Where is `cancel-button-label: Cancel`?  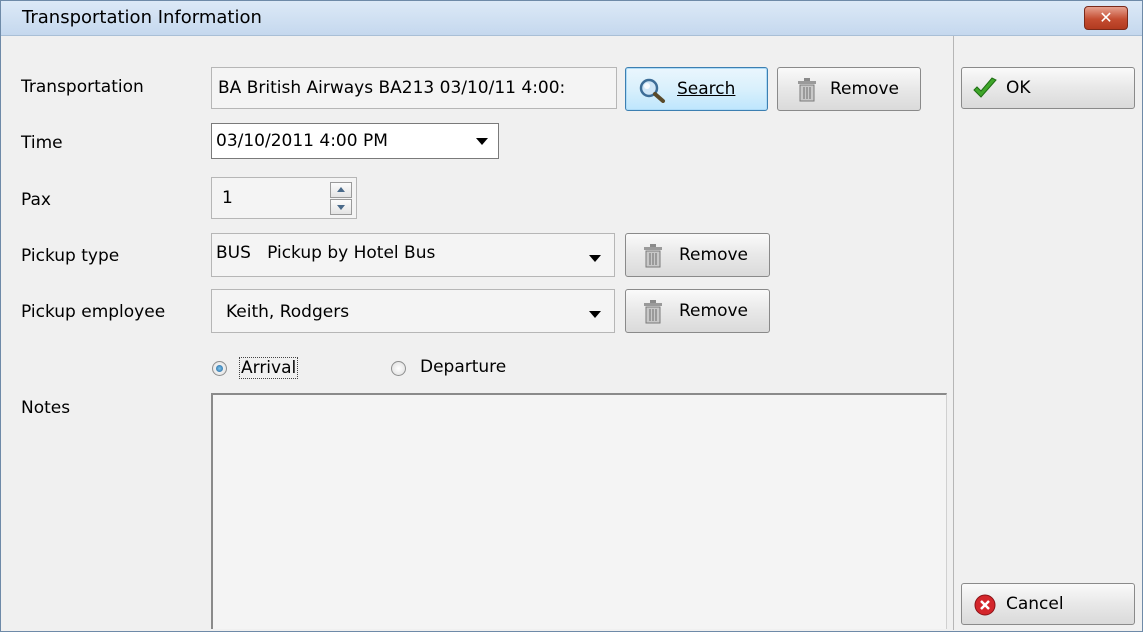
cancel-button-label: Cancel is located at coordinates (1035, 604).